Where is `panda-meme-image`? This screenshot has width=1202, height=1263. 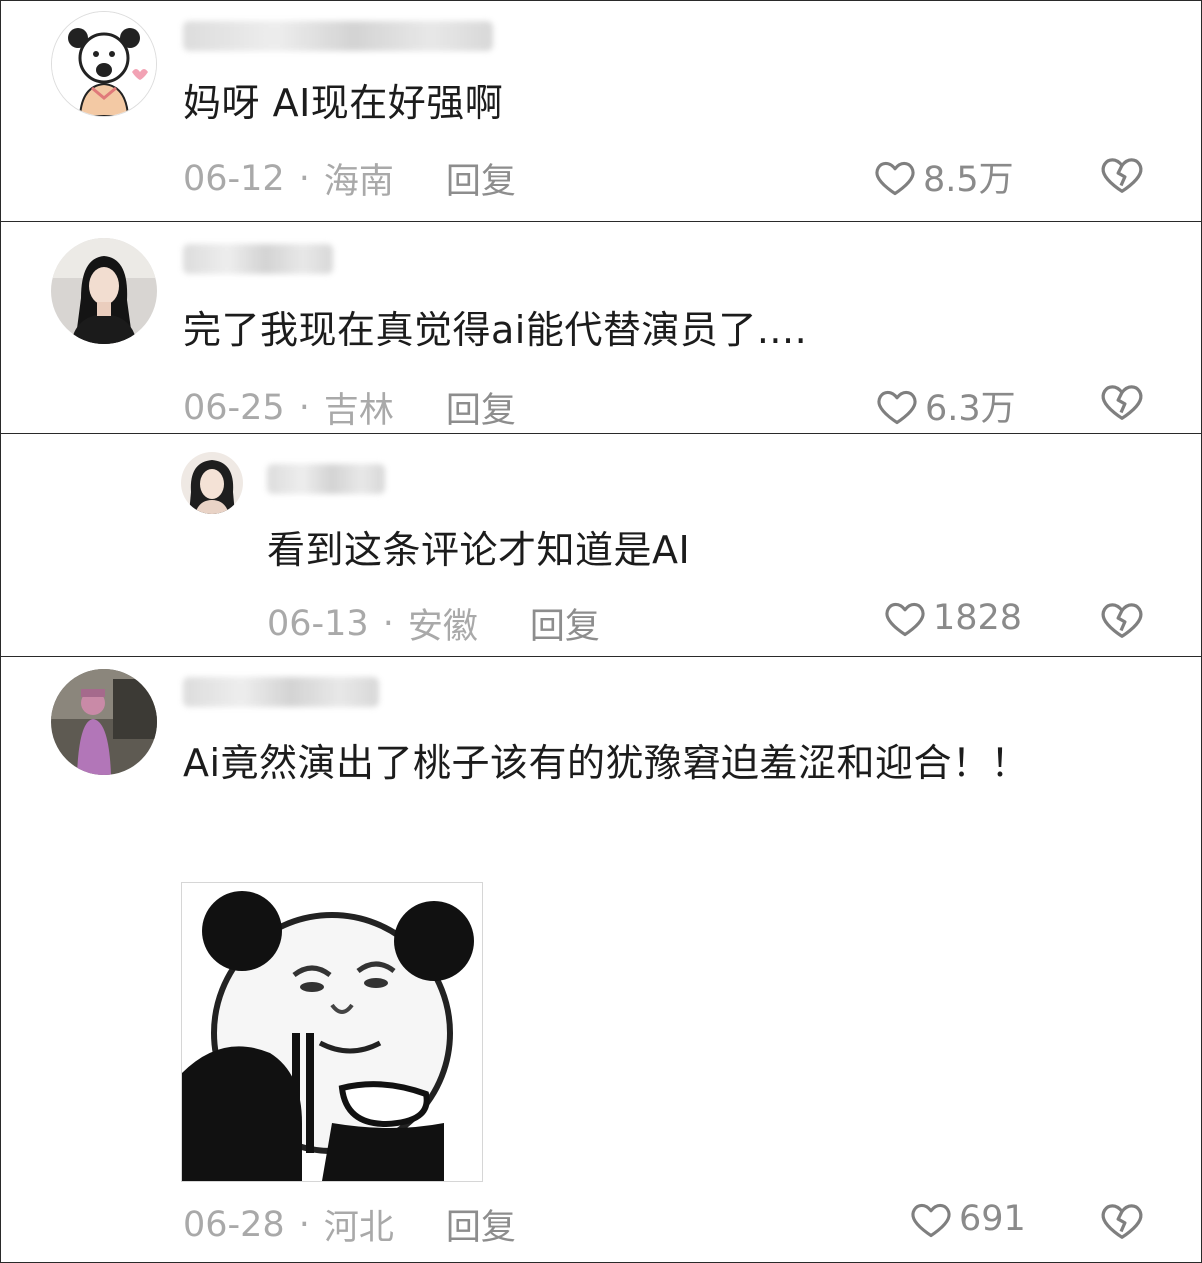
panda-meme-image is located at coordinates (332, 1032).